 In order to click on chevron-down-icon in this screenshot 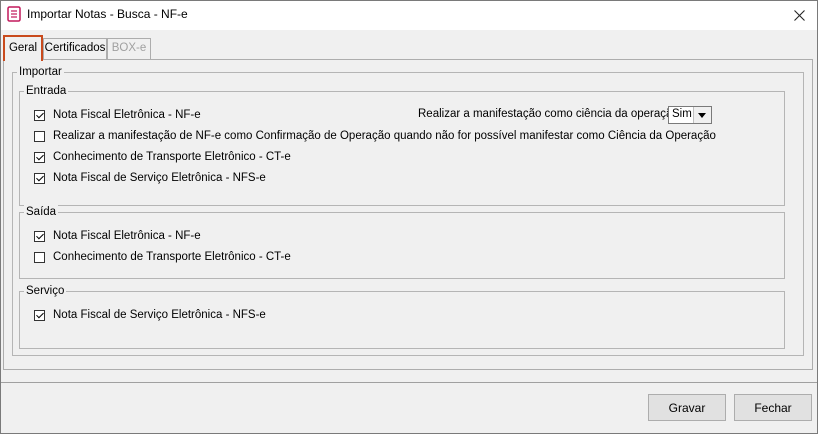, I will do `click(702, 115)`.